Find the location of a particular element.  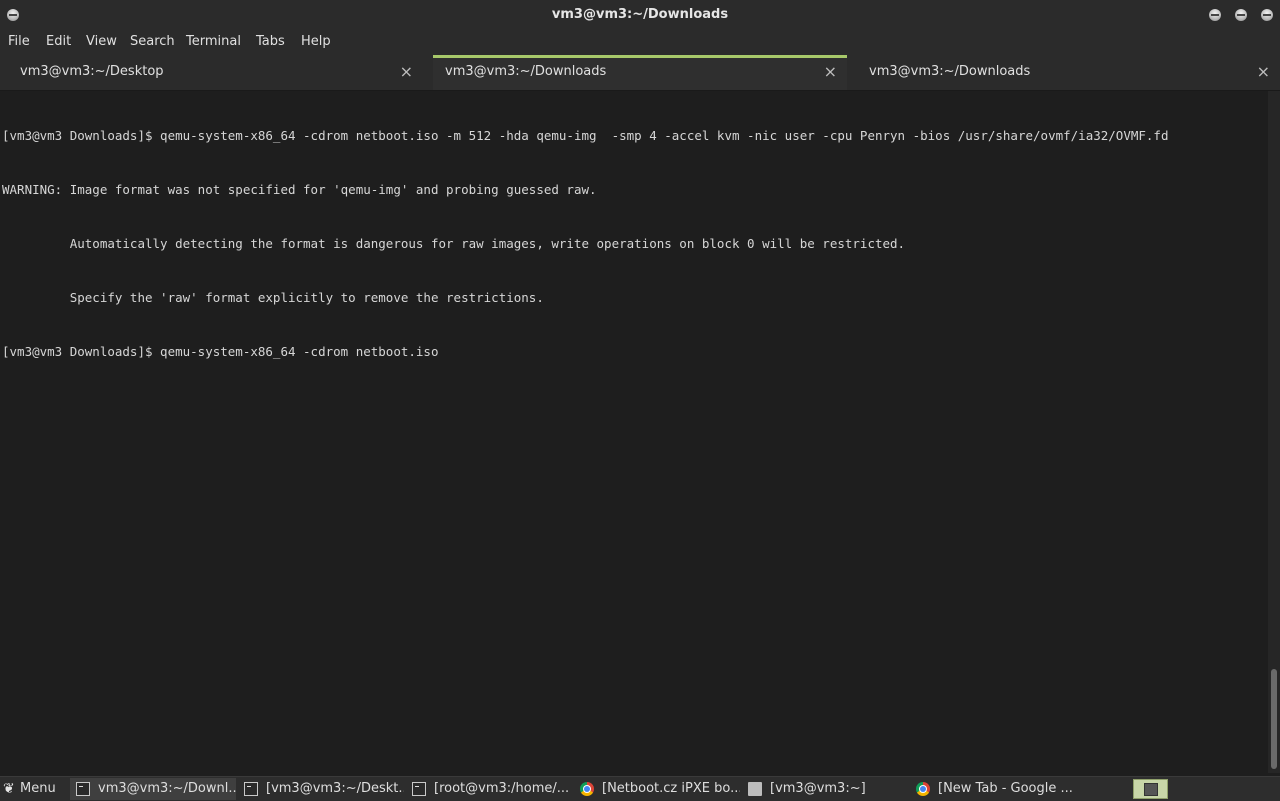

menu-bar: File Edit View Search Terminal Tabs Help is located at coordinates (640, 43).